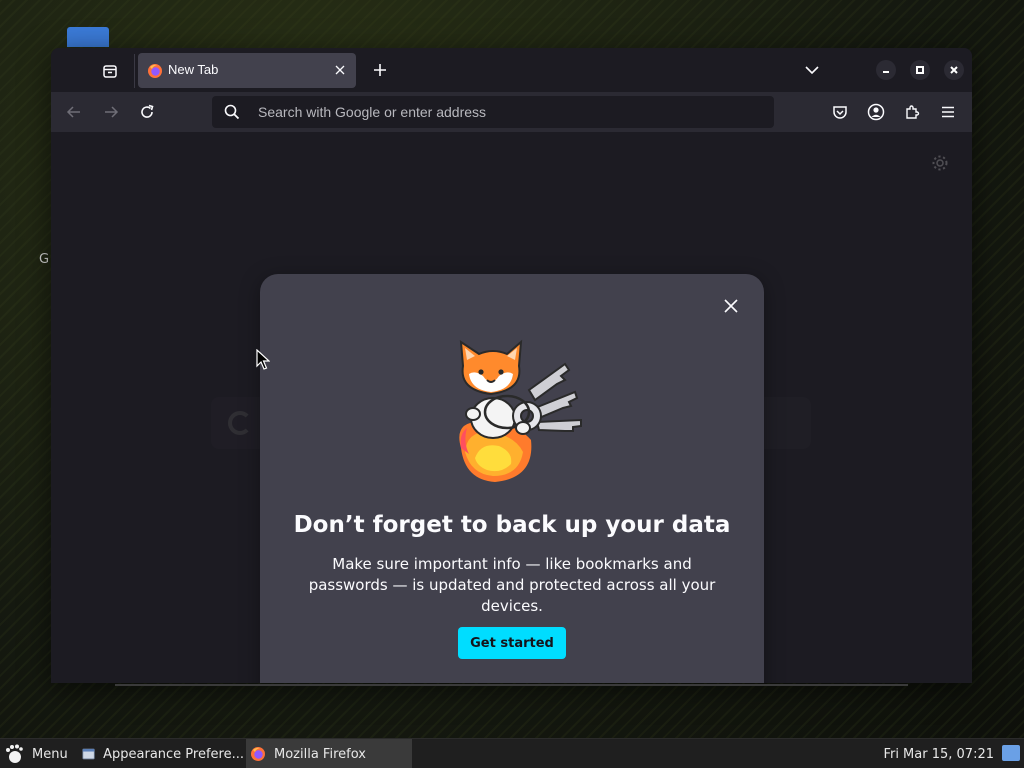  Describe the element at coordinates (193, 69) in the screenshot. I see `tab-title: New Tab` at that location.